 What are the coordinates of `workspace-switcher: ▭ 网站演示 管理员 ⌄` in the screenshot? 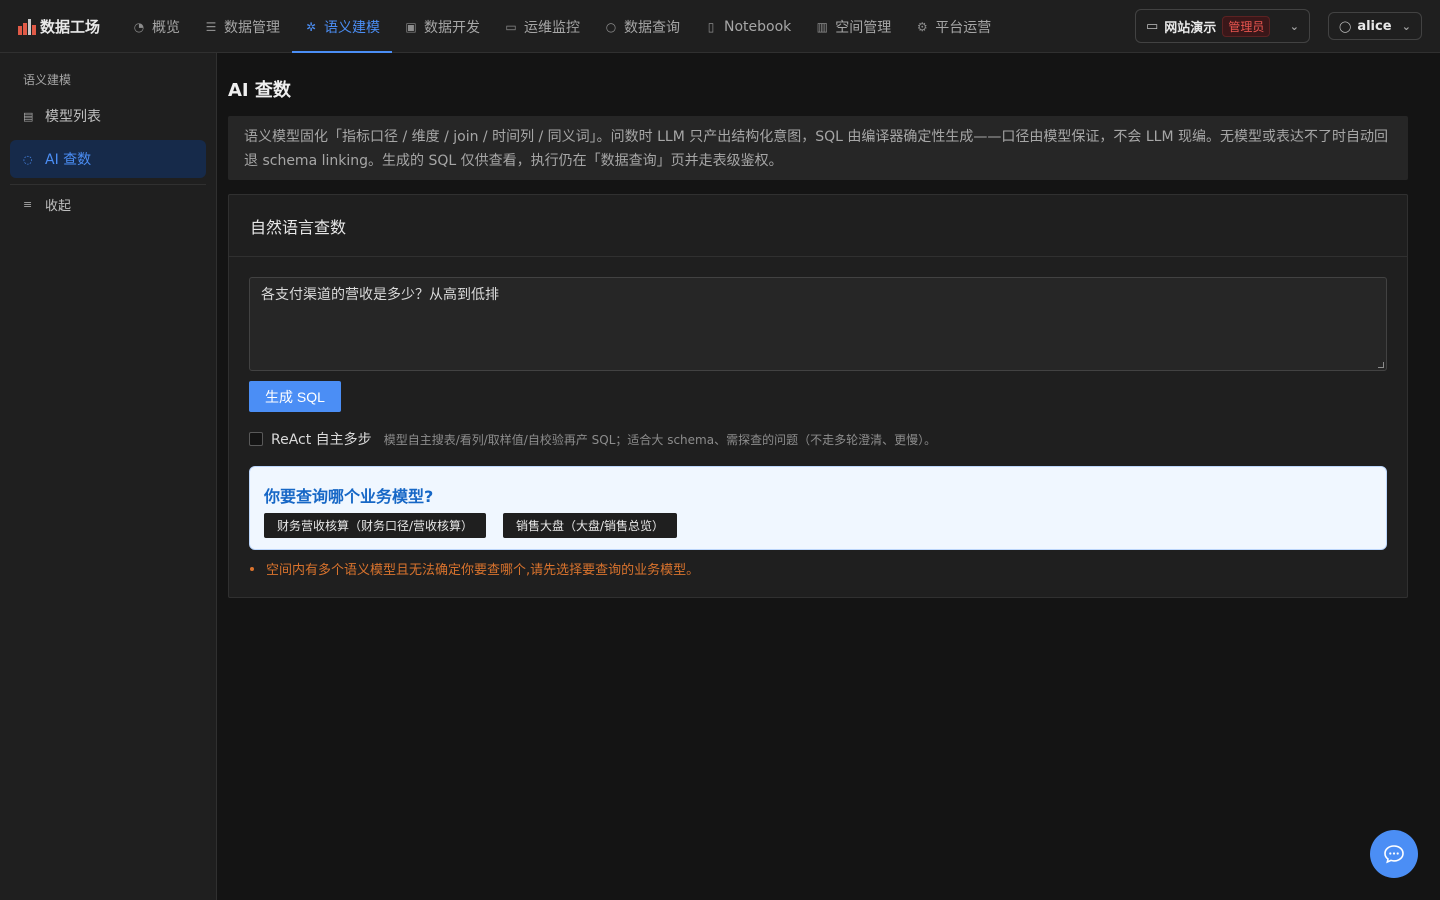 It's located at (1222, 26).